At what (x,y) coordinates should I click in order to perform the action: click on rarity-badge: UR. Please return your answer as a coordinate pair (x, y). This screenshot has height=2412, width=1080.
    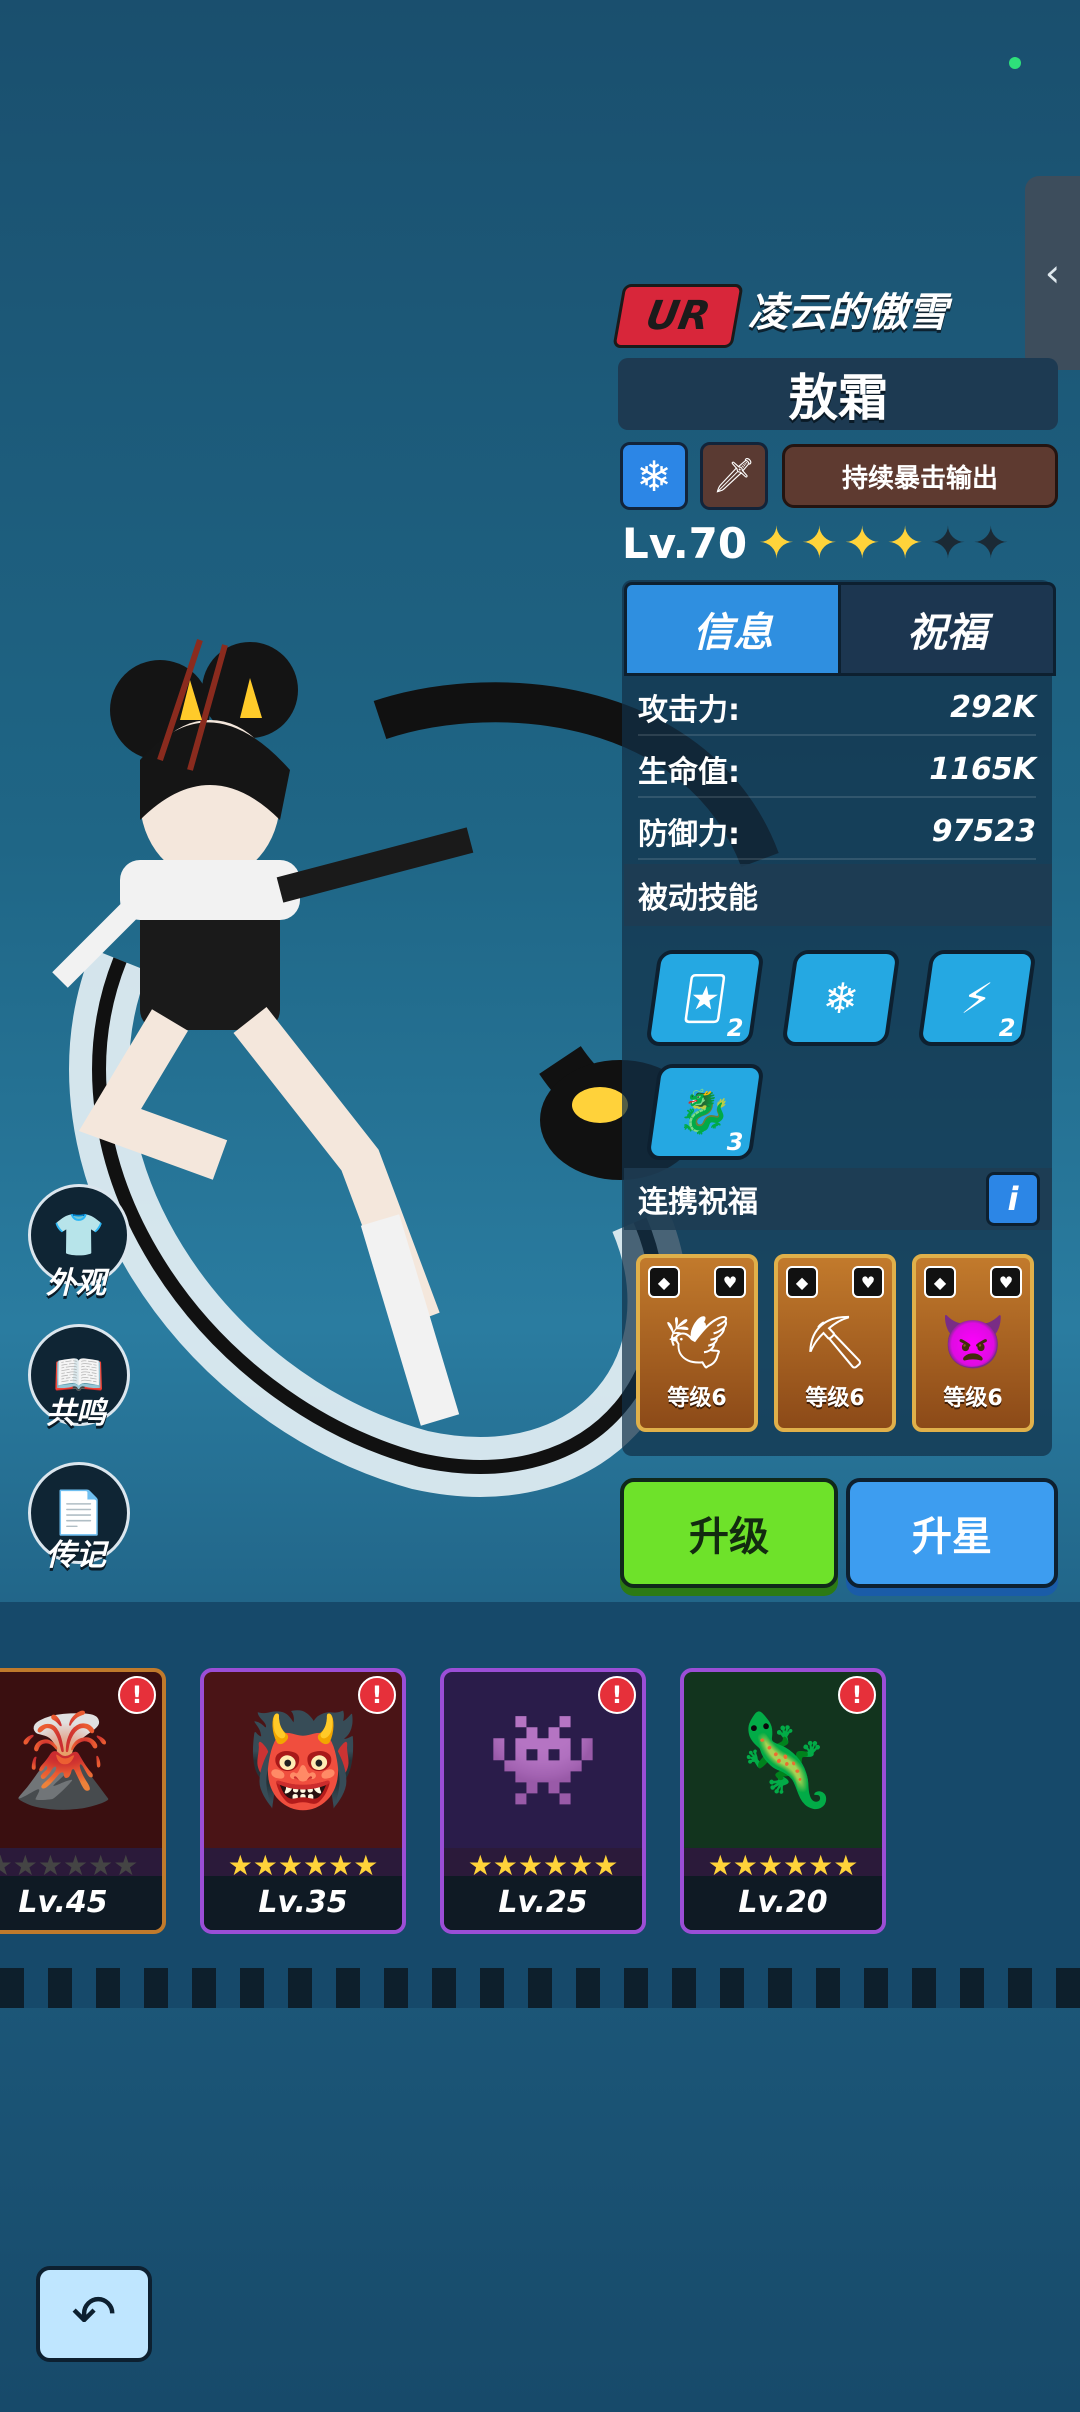
    Looking at the image, I should click on (678, 316).